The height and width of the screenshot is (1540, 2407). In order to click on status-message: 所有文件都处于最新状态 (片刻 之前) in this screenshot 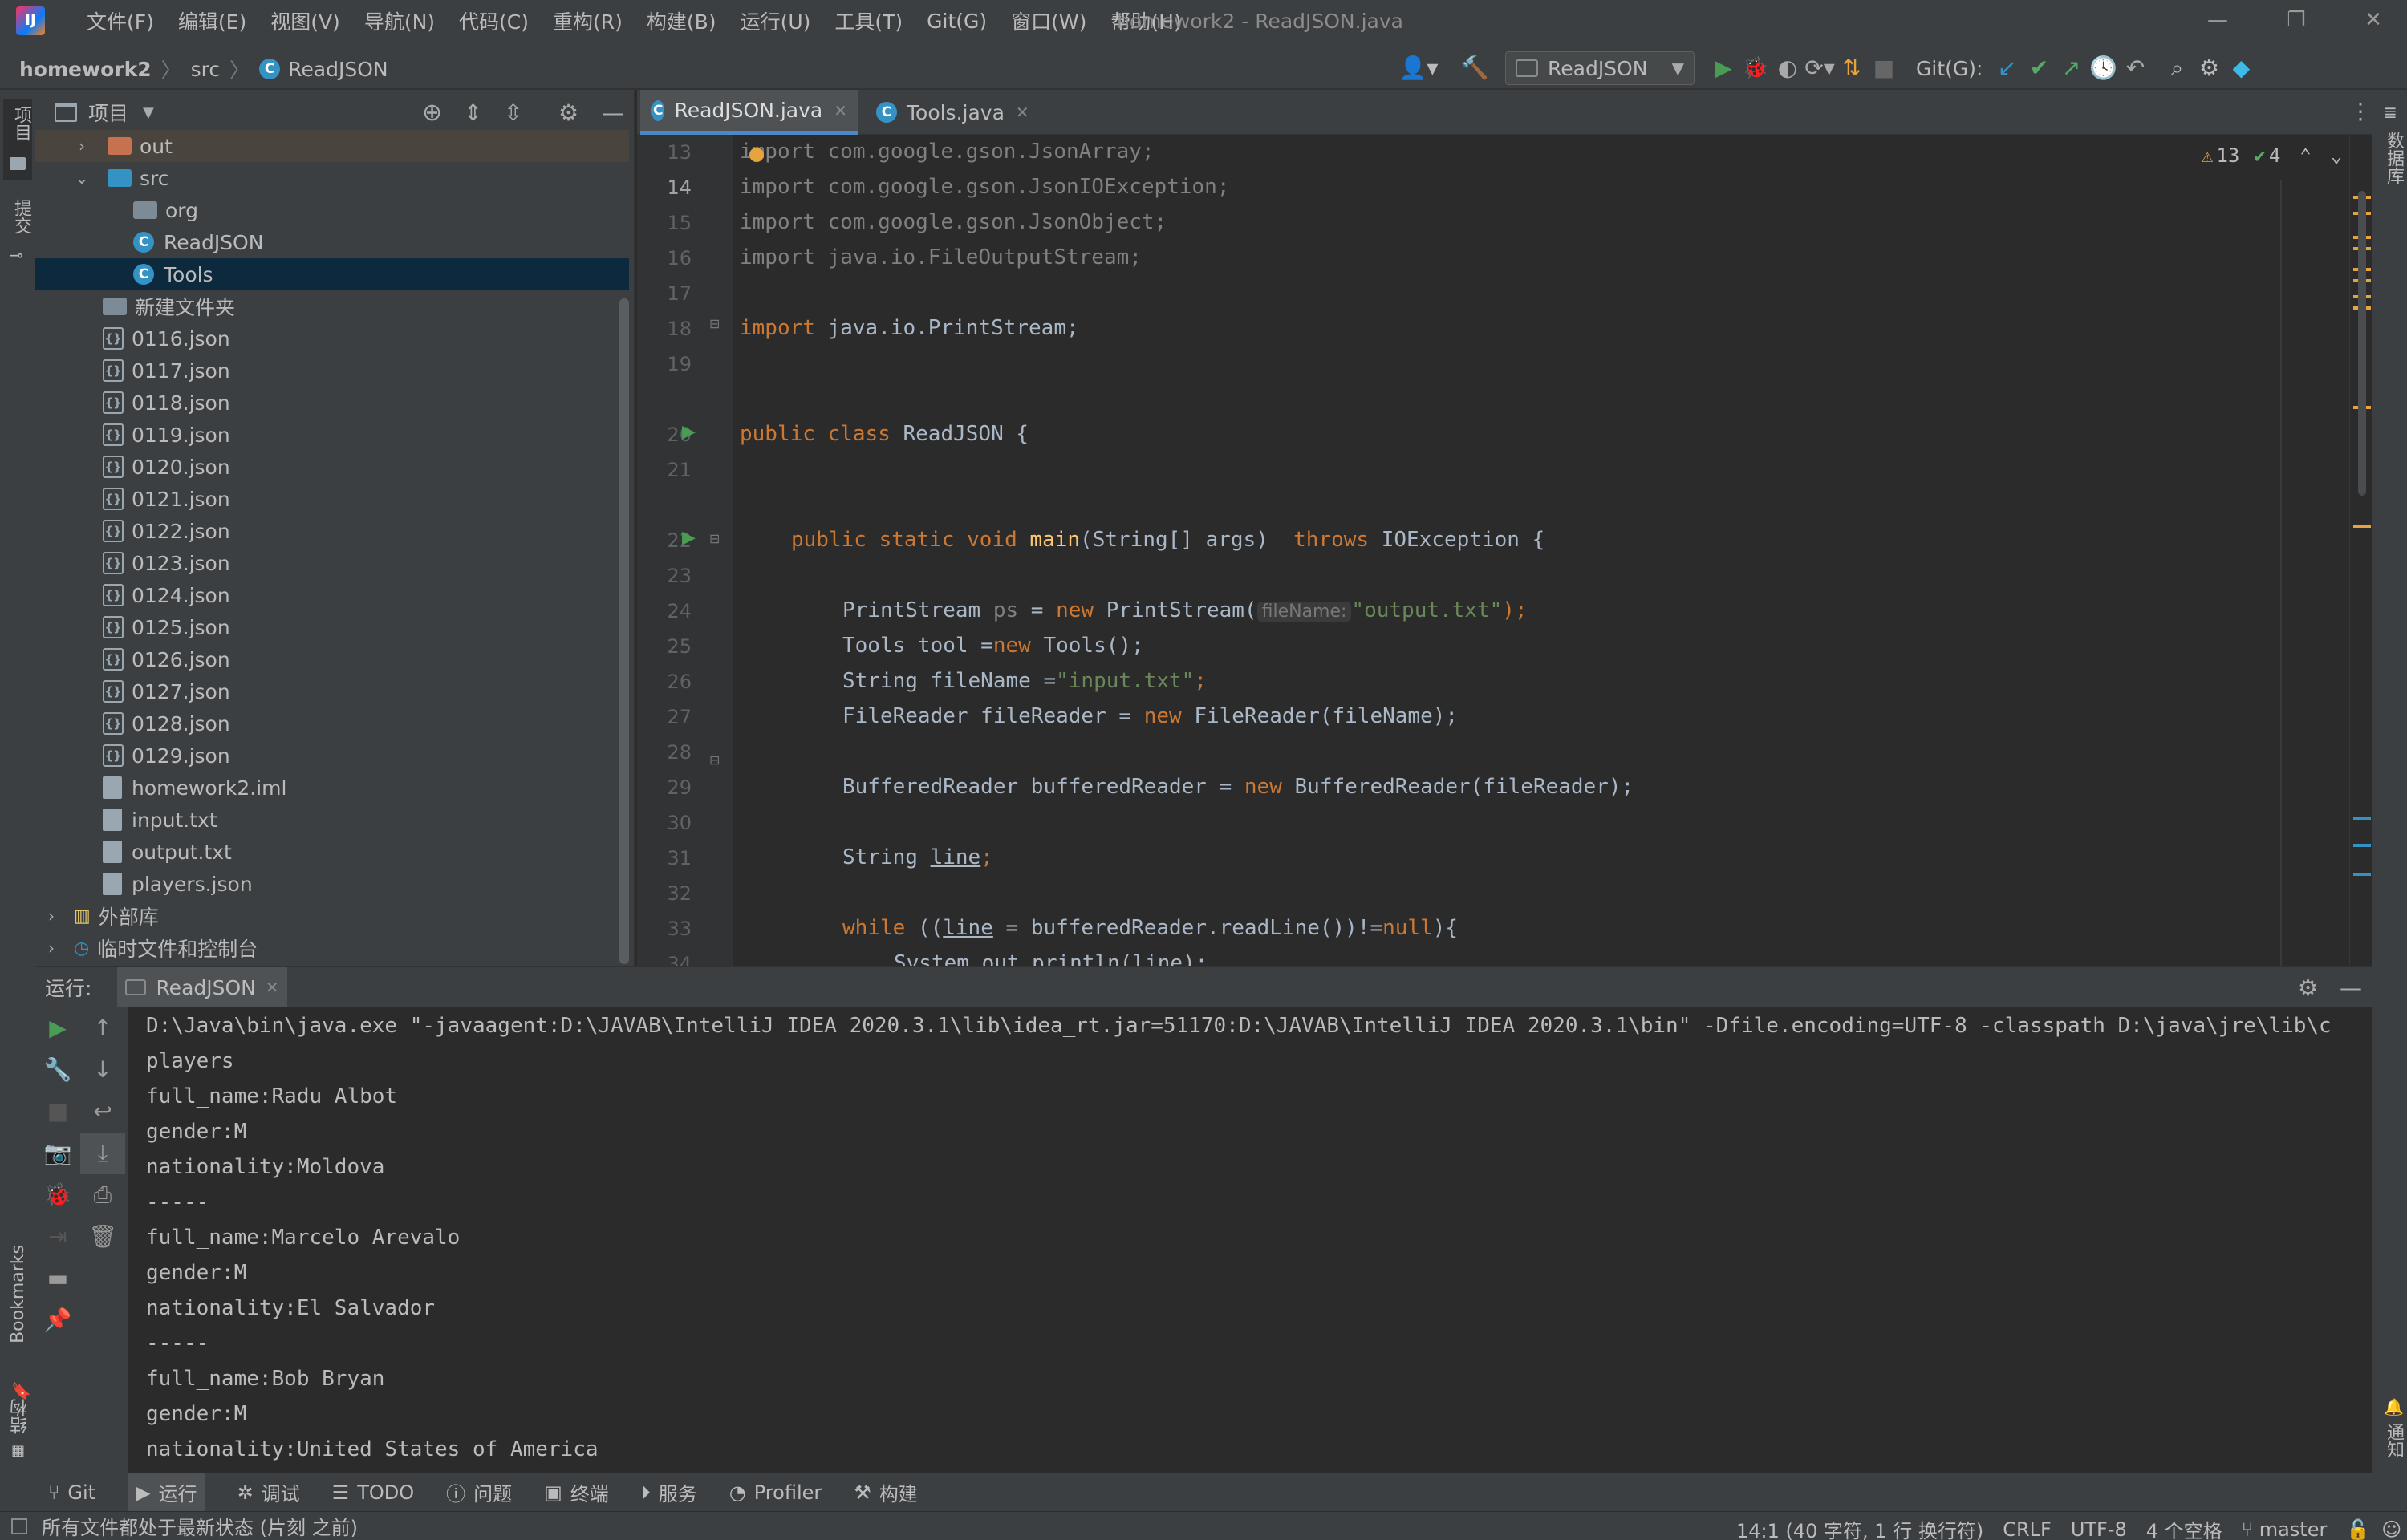, I will do `click(200, 1526)`.